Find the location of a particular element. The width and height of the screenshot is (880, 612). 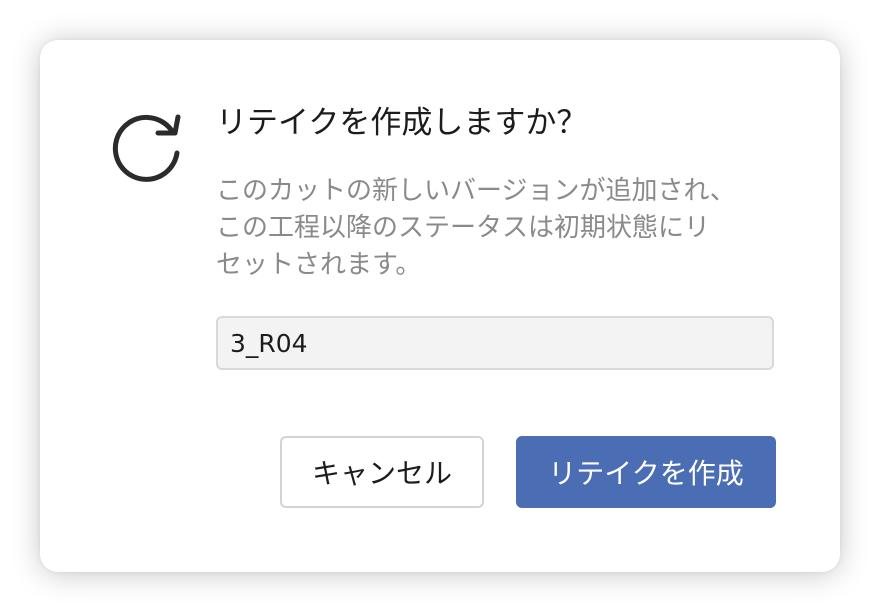

description-line: セットされます。 is located at coordinates (319, 265).